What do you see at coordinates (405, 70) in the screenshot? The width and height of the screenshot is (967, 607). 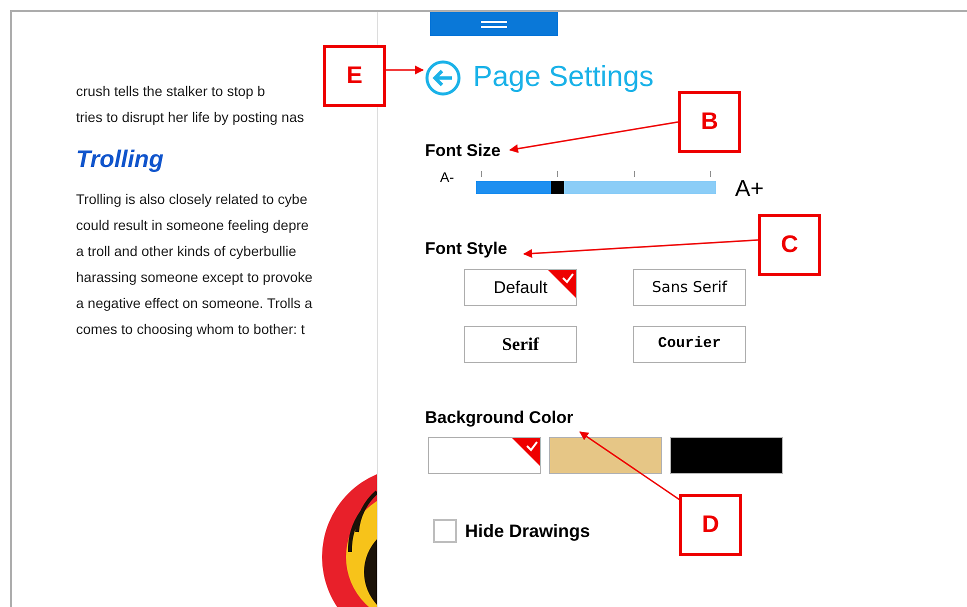 I see `annotation-arrow` at bounding box center [405, 70].